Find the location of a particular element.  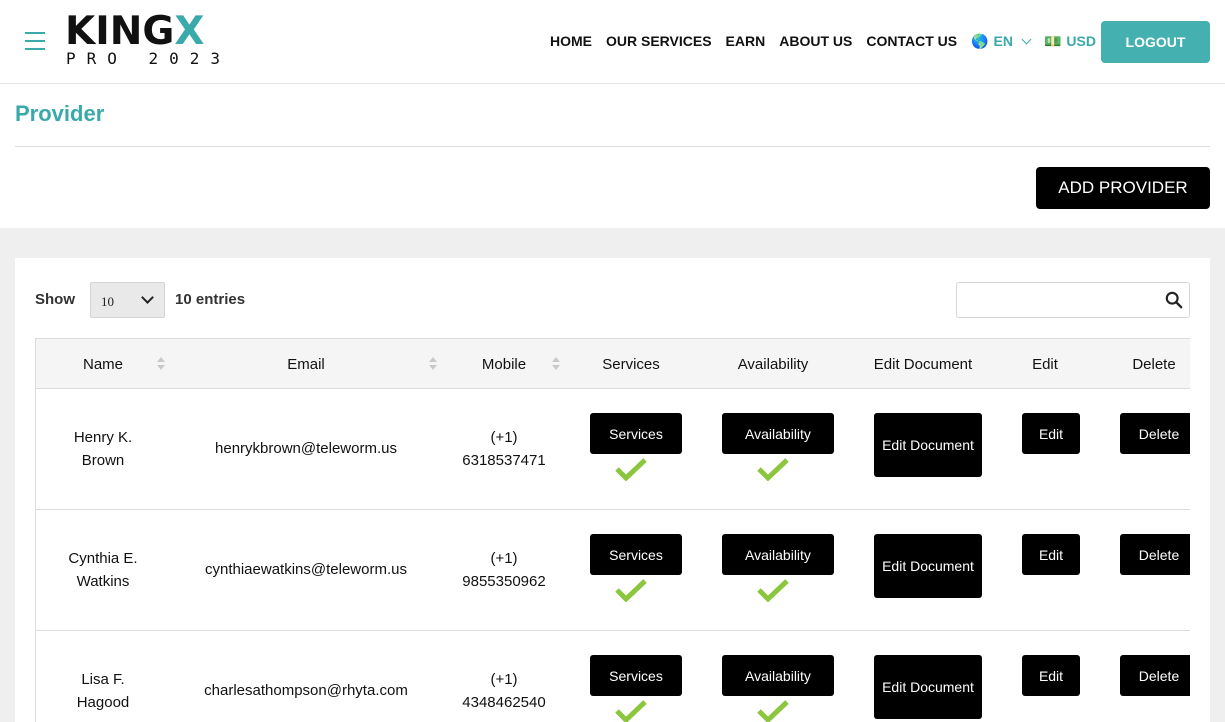

provider-name: Lisa F. Hagood is located at coordinates (103, 691).